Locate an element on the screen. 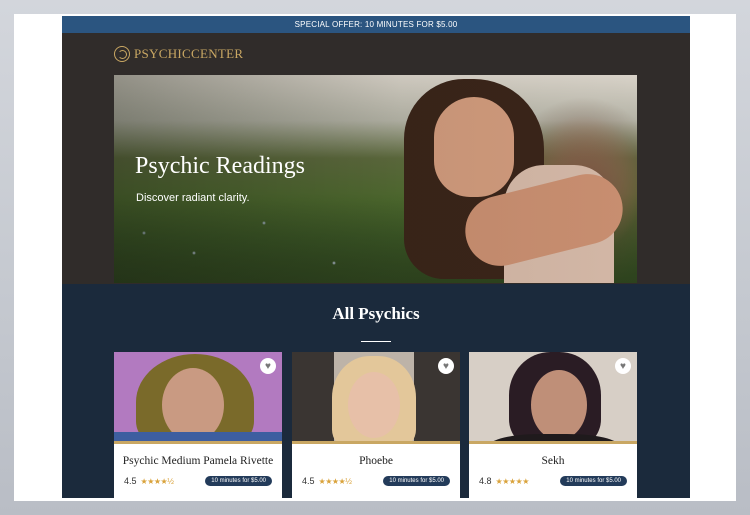 The height and width of the screenshot is (515, 750). logo-mark-icon is located at coordinates (122, 54).